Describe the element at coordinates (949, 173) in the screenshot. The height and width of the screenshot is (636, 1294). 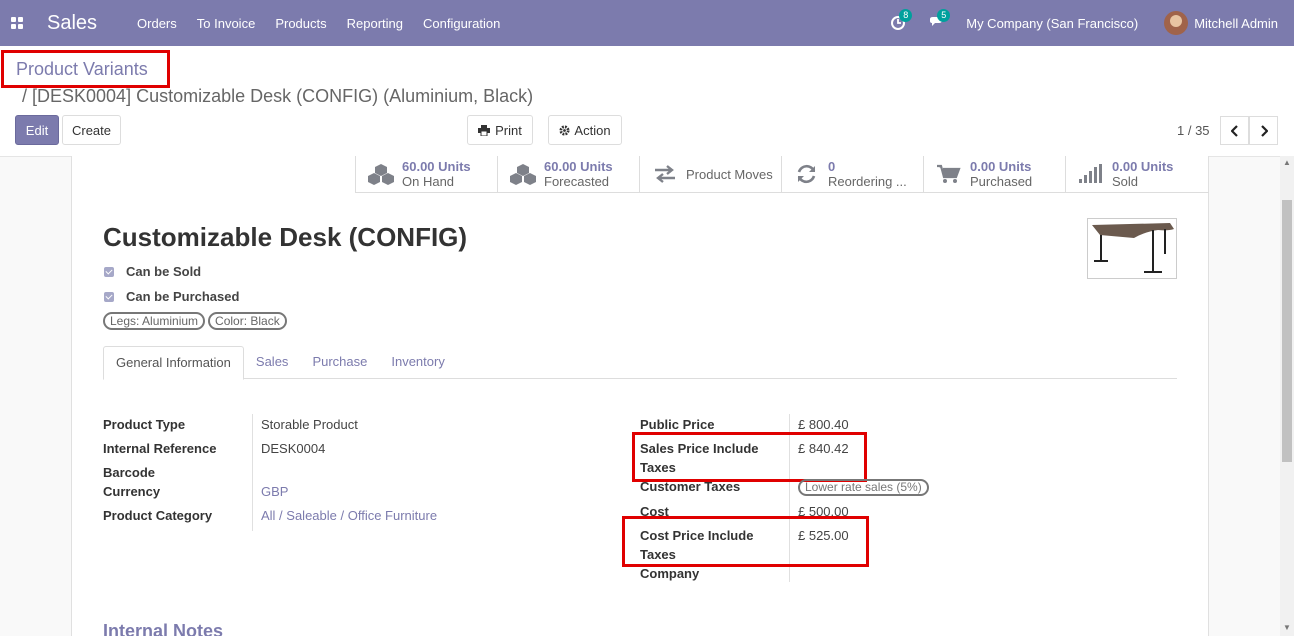
I see `cart-icon` at that location.